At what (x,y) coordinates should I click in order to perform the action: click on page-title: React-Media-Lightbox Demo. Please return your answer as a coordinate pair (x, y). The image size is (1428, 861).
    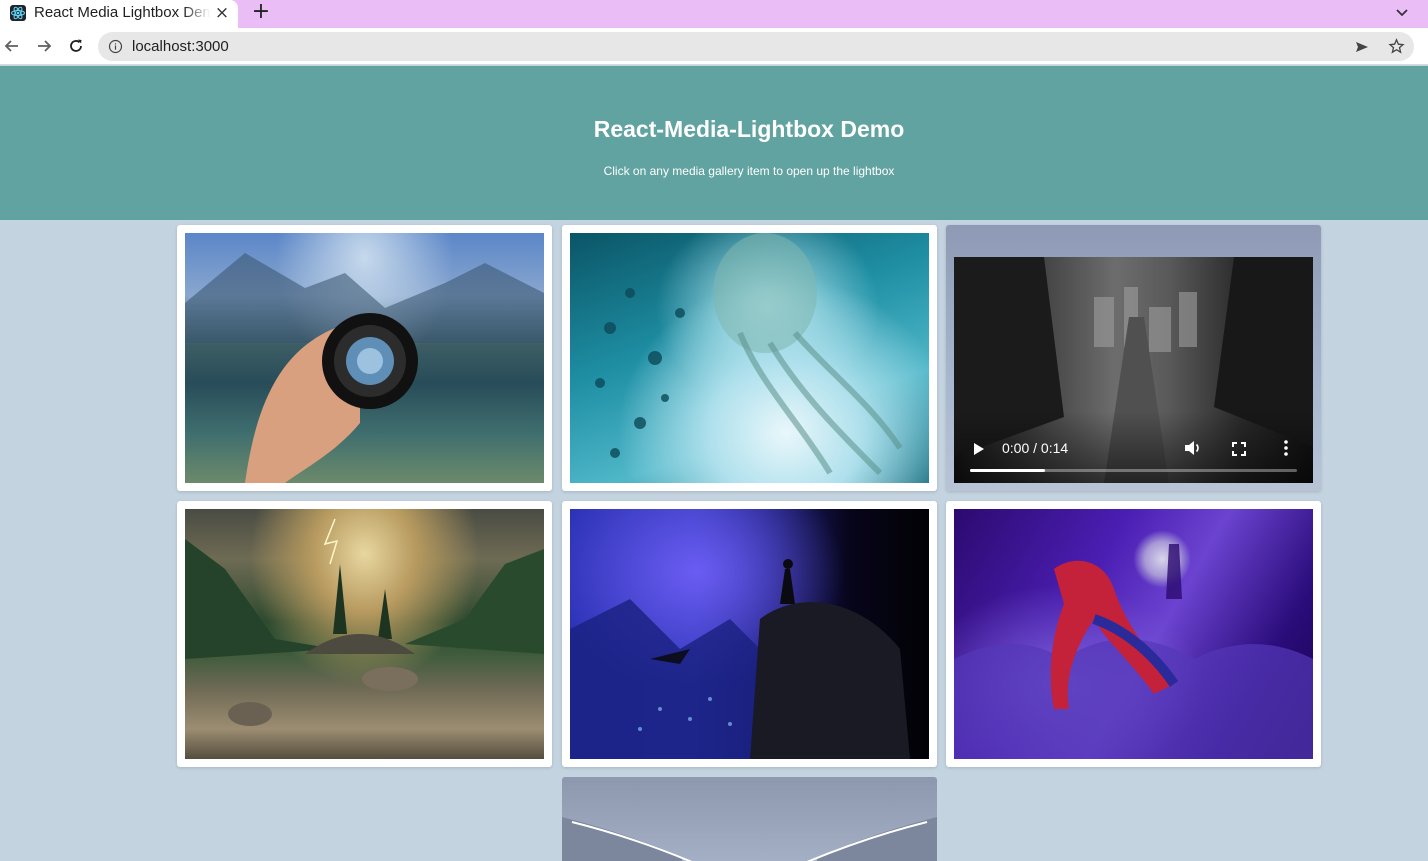
    Looking at the image, I should click on (749, 129).